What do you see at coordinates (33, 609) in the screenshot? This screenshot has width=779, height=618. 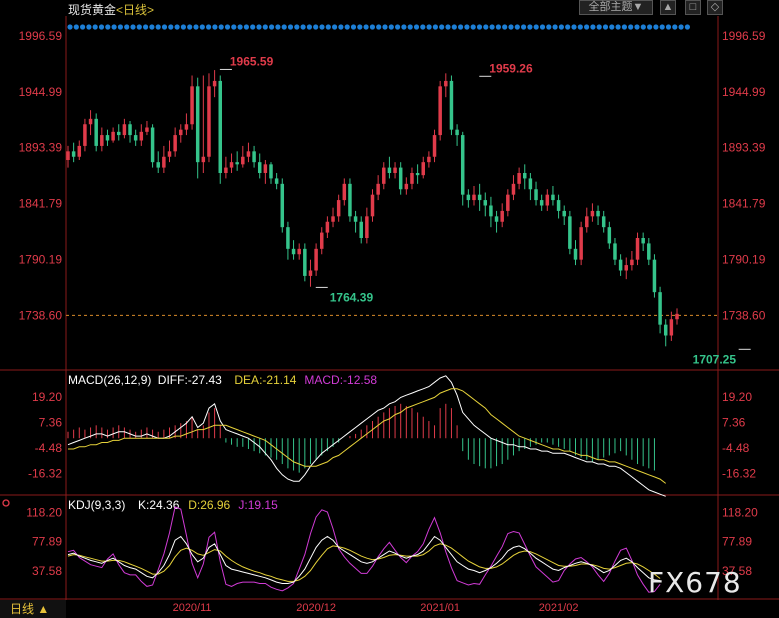 I see `period-tab: 日线 ▲` at bounding box center [33, 609].